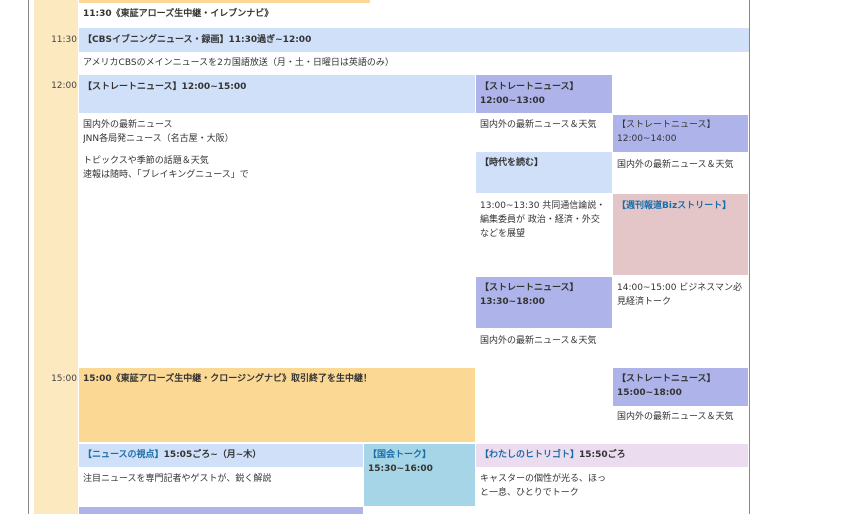 This screenshot has height=514, width=850. Describe the element at coordinates (538, 125) in the screenshot. I see `c2a-description: 国内外の最新ニュース＆天気` at that location.